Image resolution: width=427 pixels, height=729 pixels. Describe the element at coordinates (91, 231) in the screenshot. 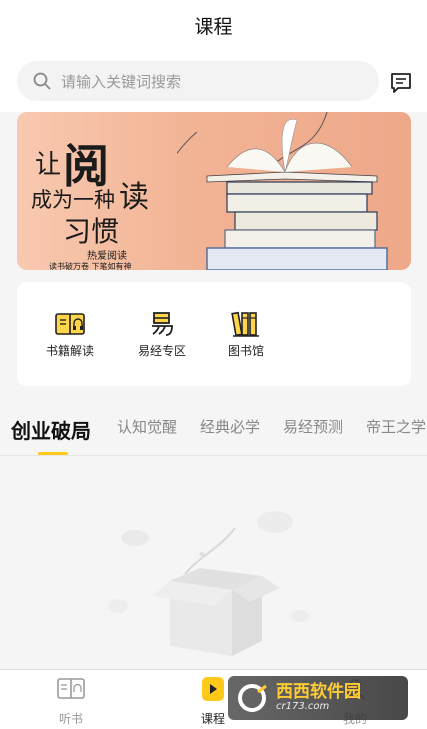

I see `banner-text: 习惯` at that location.